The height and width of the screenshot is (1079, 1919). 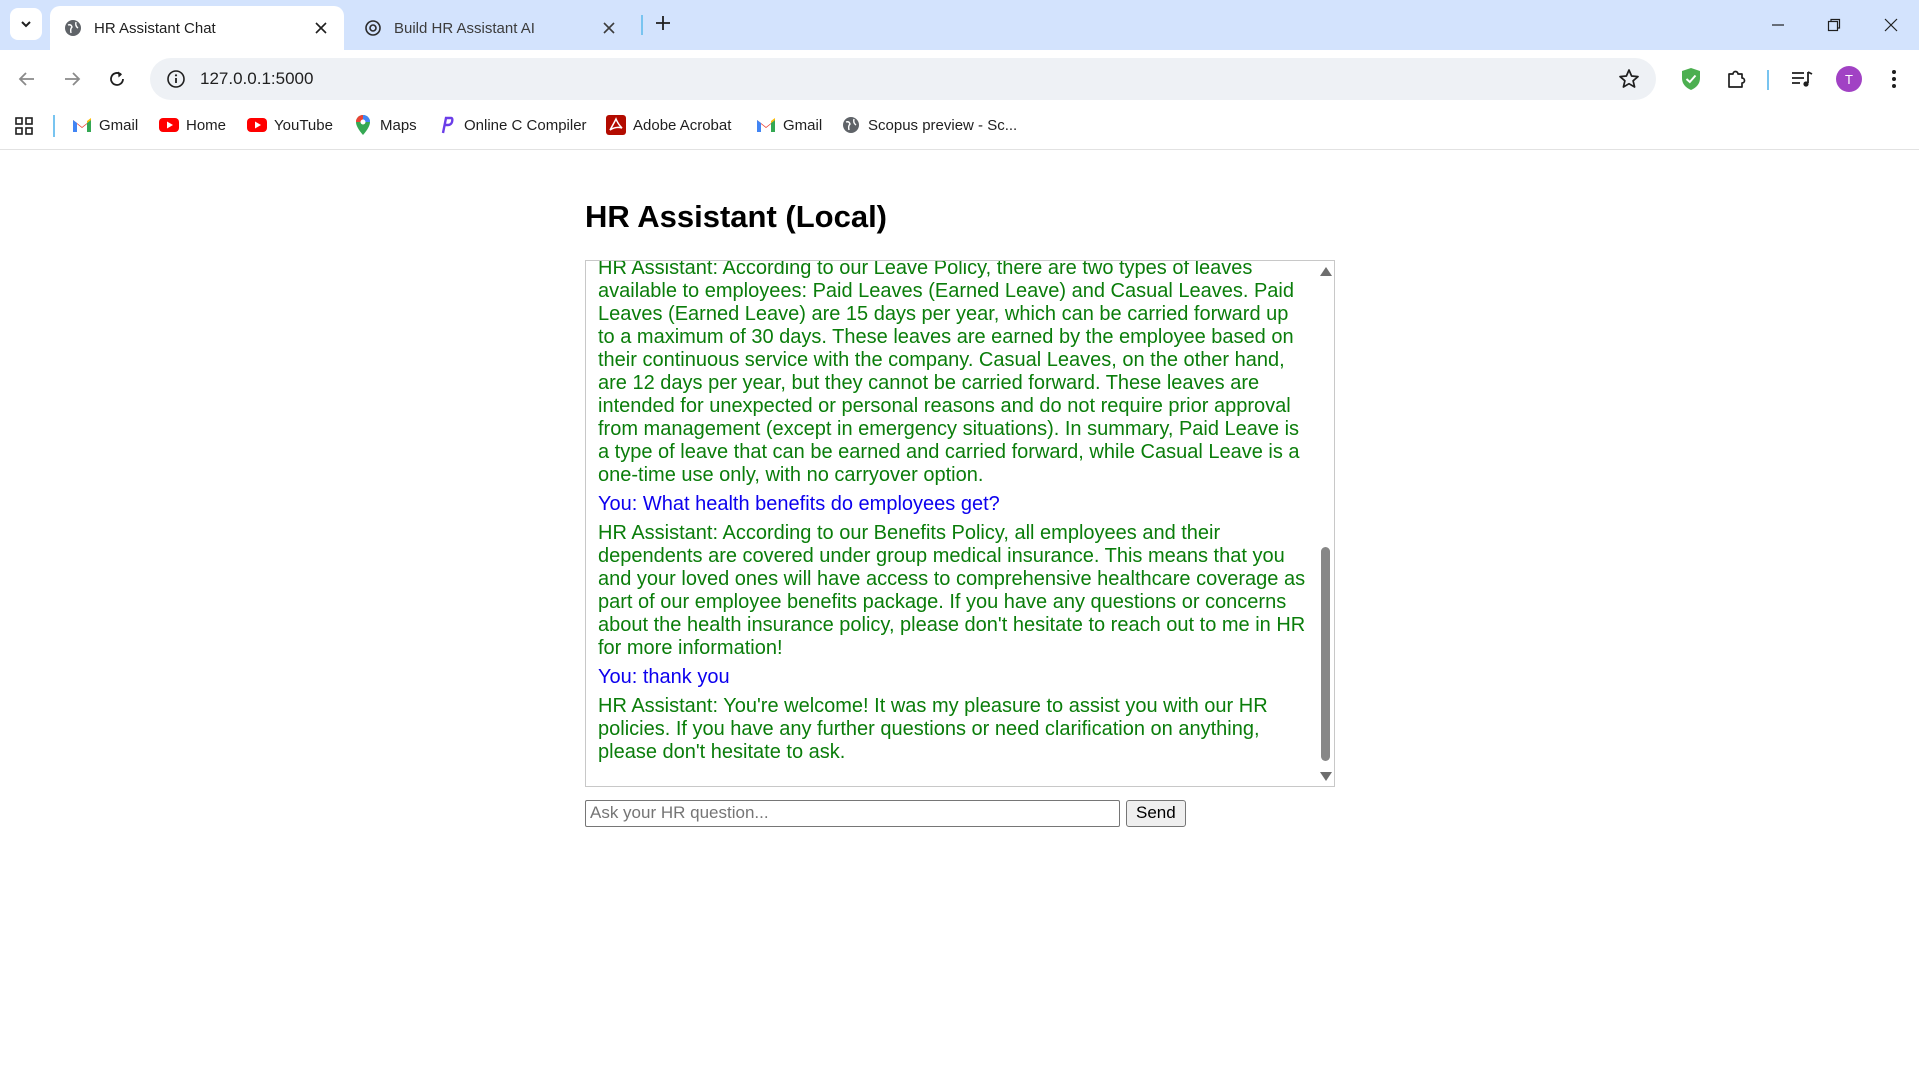 I want to click on tab-search-button, so click(x=26, y=24).